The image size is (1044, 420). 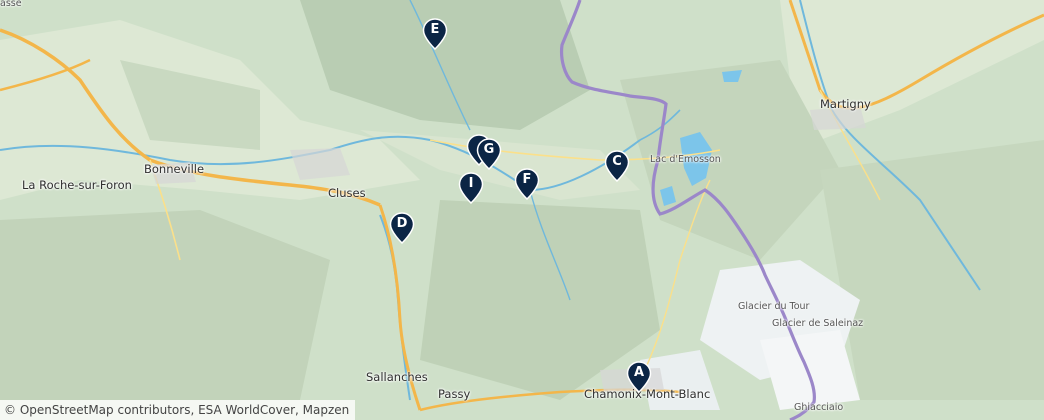 I want to click on map-marker-i: I, so click(x=471, y=188).